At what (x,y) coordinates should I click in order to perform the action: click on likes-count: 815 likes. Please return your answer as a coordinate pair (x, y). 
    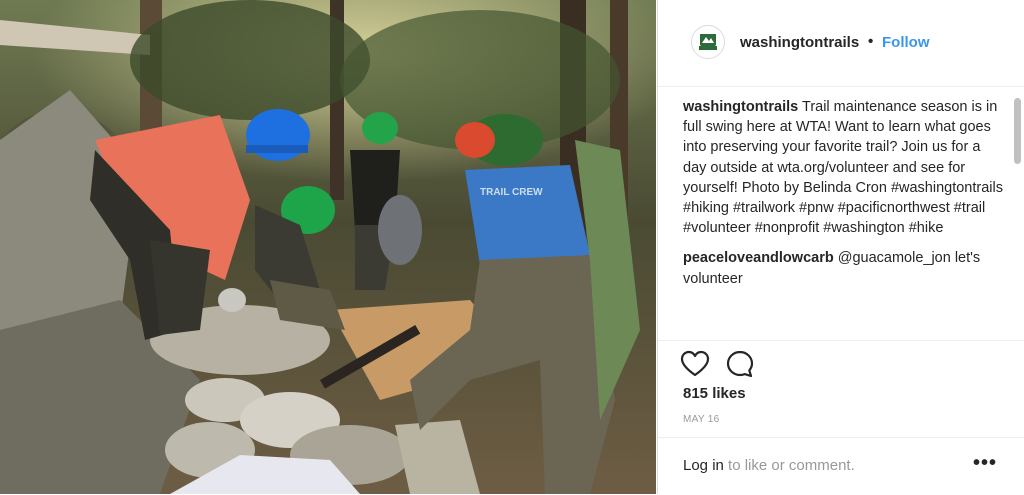
    Looking at the image, I should click on (714, 393).